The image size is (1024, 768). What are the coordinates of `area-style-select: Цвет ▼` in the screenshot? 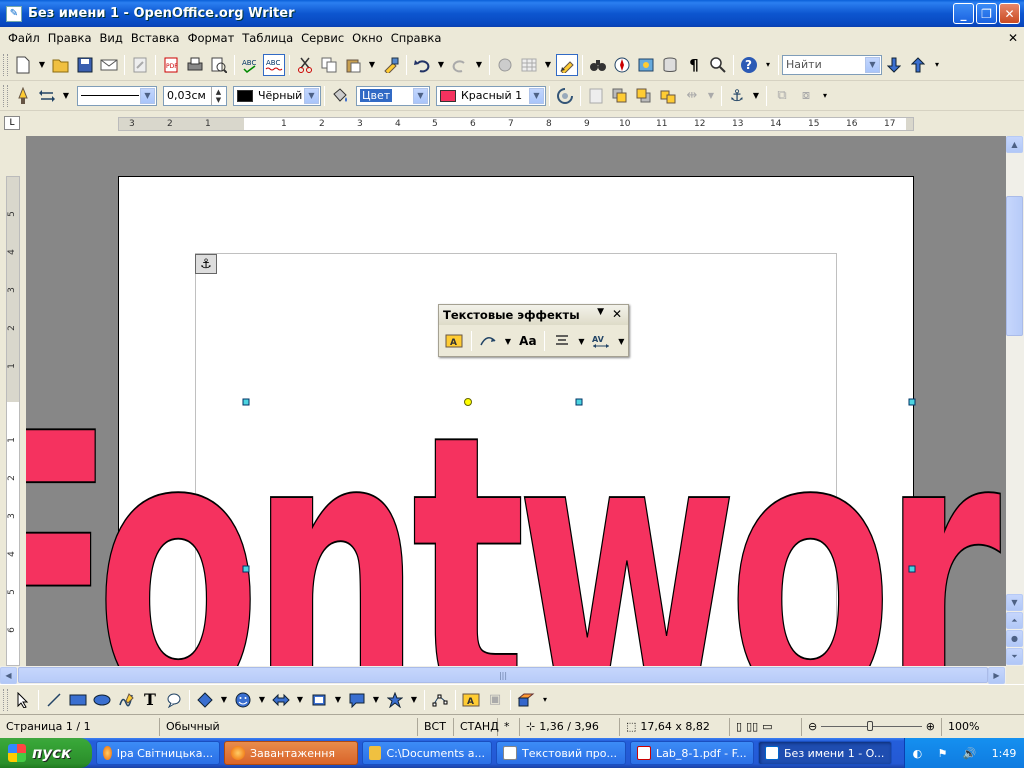 It's located at (393, 95).